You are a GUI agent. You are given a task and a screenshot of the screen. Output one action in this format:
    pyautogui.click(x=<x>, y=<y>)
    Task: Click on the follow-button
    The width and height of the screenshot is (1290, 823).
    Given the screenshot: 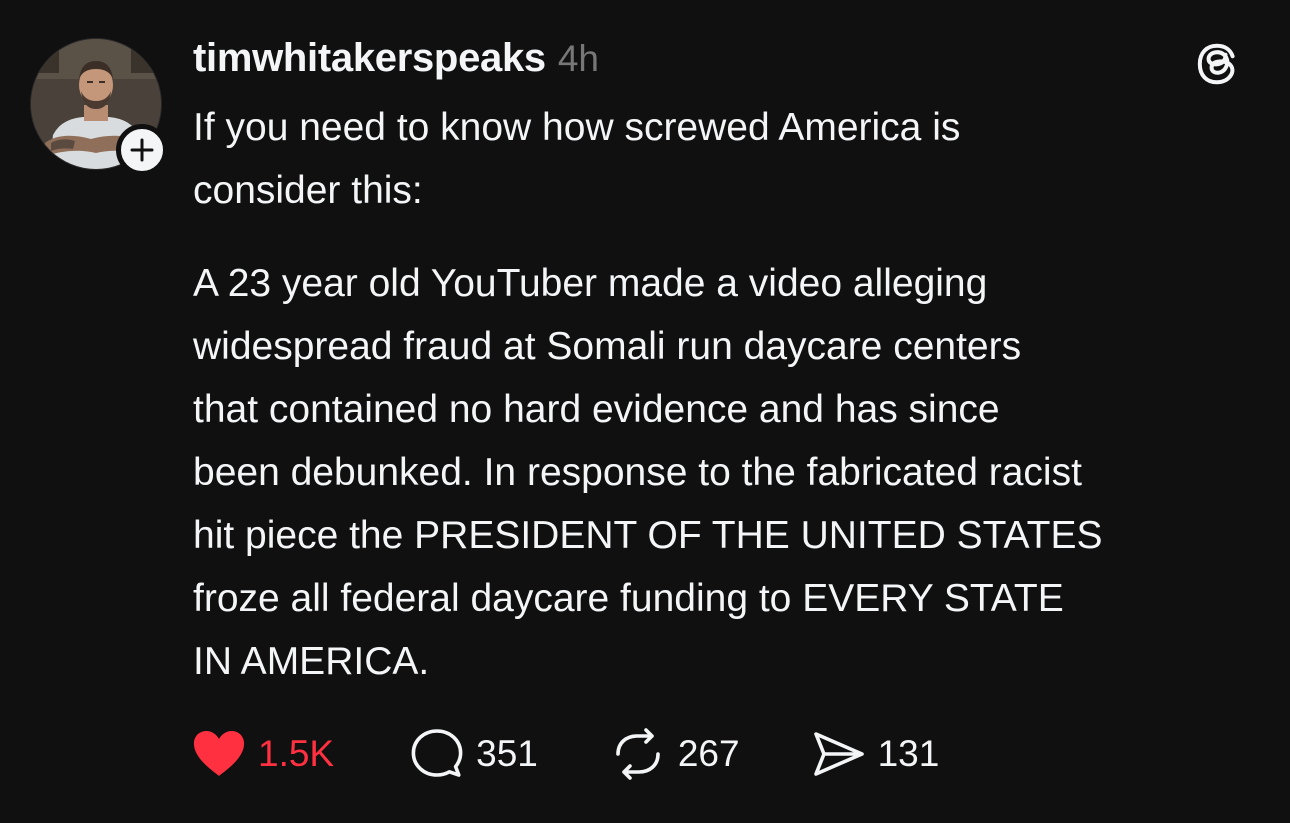 What is the action you would take?
    pyautogui.click(x=142, y=150)
    